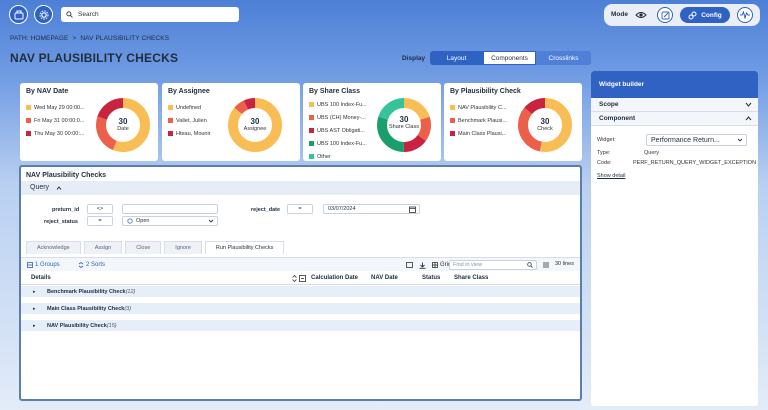 This screenshot has height=410, width=768. I want to click on legend-item: Vallet, Julien, so click(189, 120).